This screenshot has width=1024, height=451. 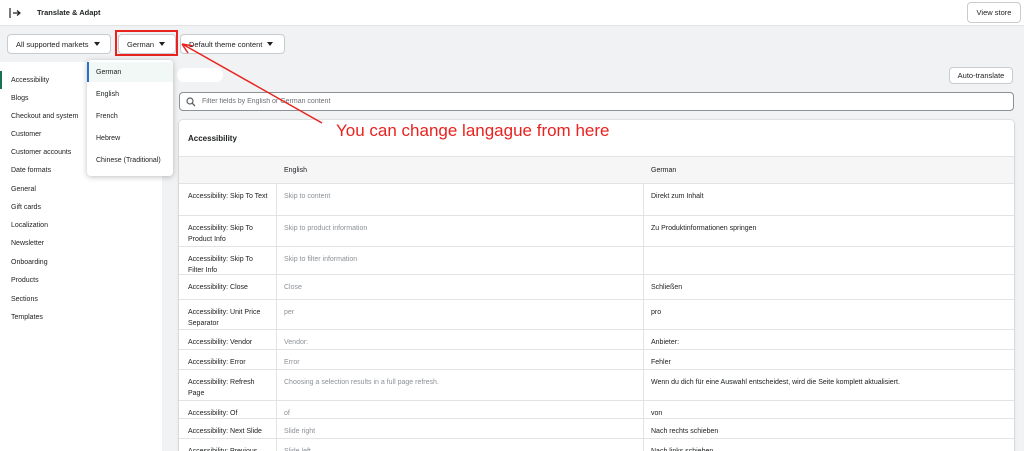 I want to click on search-field, so click(x=596, y=101).